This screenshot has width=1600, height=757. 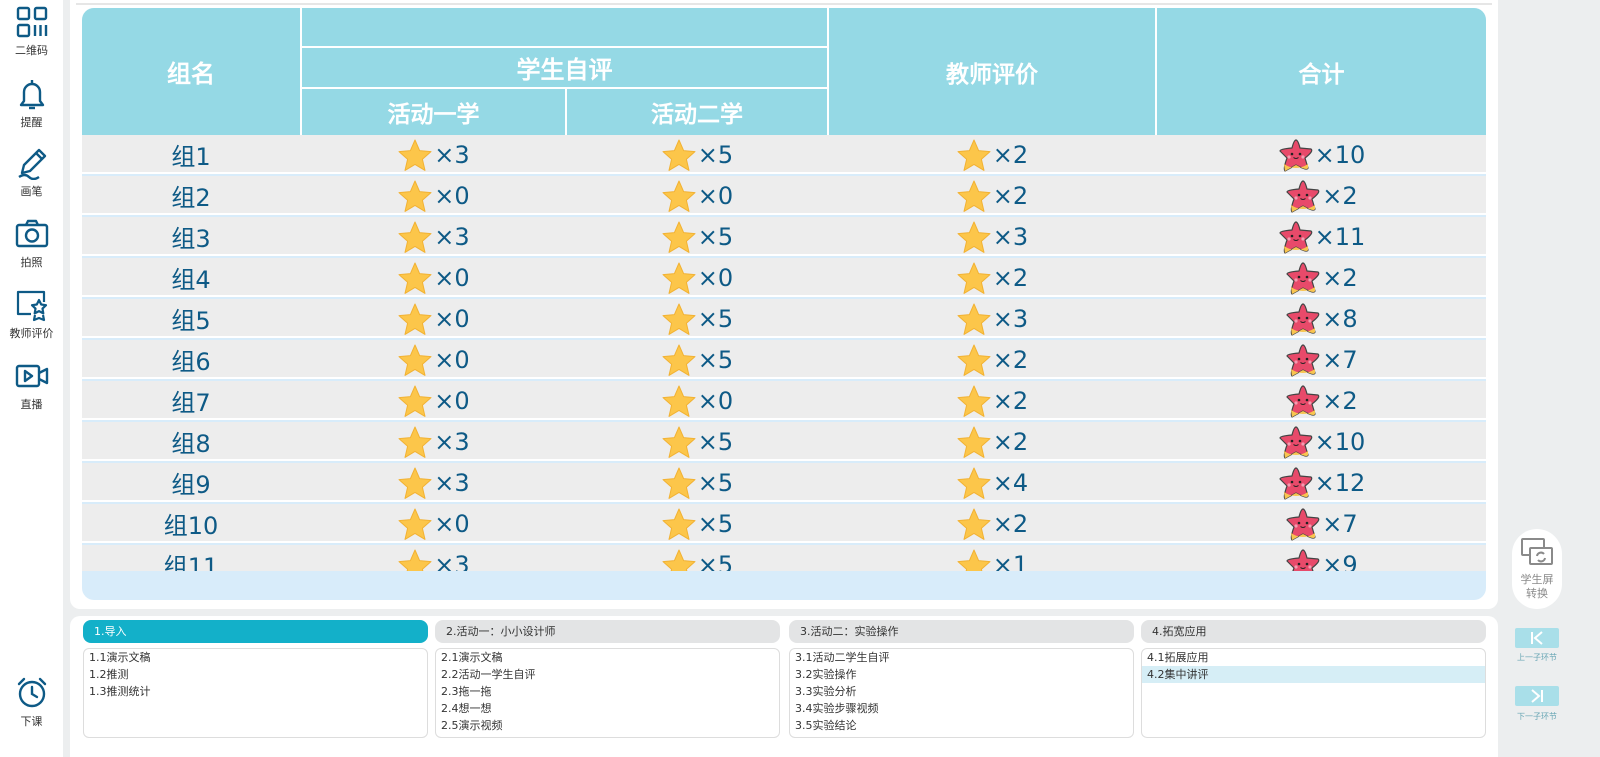 I want to click on star-count: ×3, so click(x=452, y=482).